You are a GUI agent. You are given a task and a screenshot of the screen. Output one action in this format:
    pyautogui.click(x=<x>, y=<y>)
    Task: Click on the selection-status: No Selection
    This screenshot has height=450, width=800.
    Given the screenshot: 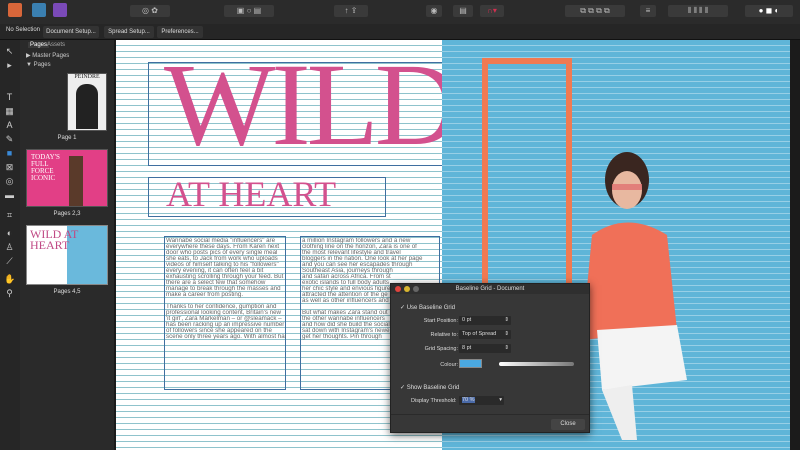 What is the action you would take?
    pyautogui.click(x=23, y=30)
    